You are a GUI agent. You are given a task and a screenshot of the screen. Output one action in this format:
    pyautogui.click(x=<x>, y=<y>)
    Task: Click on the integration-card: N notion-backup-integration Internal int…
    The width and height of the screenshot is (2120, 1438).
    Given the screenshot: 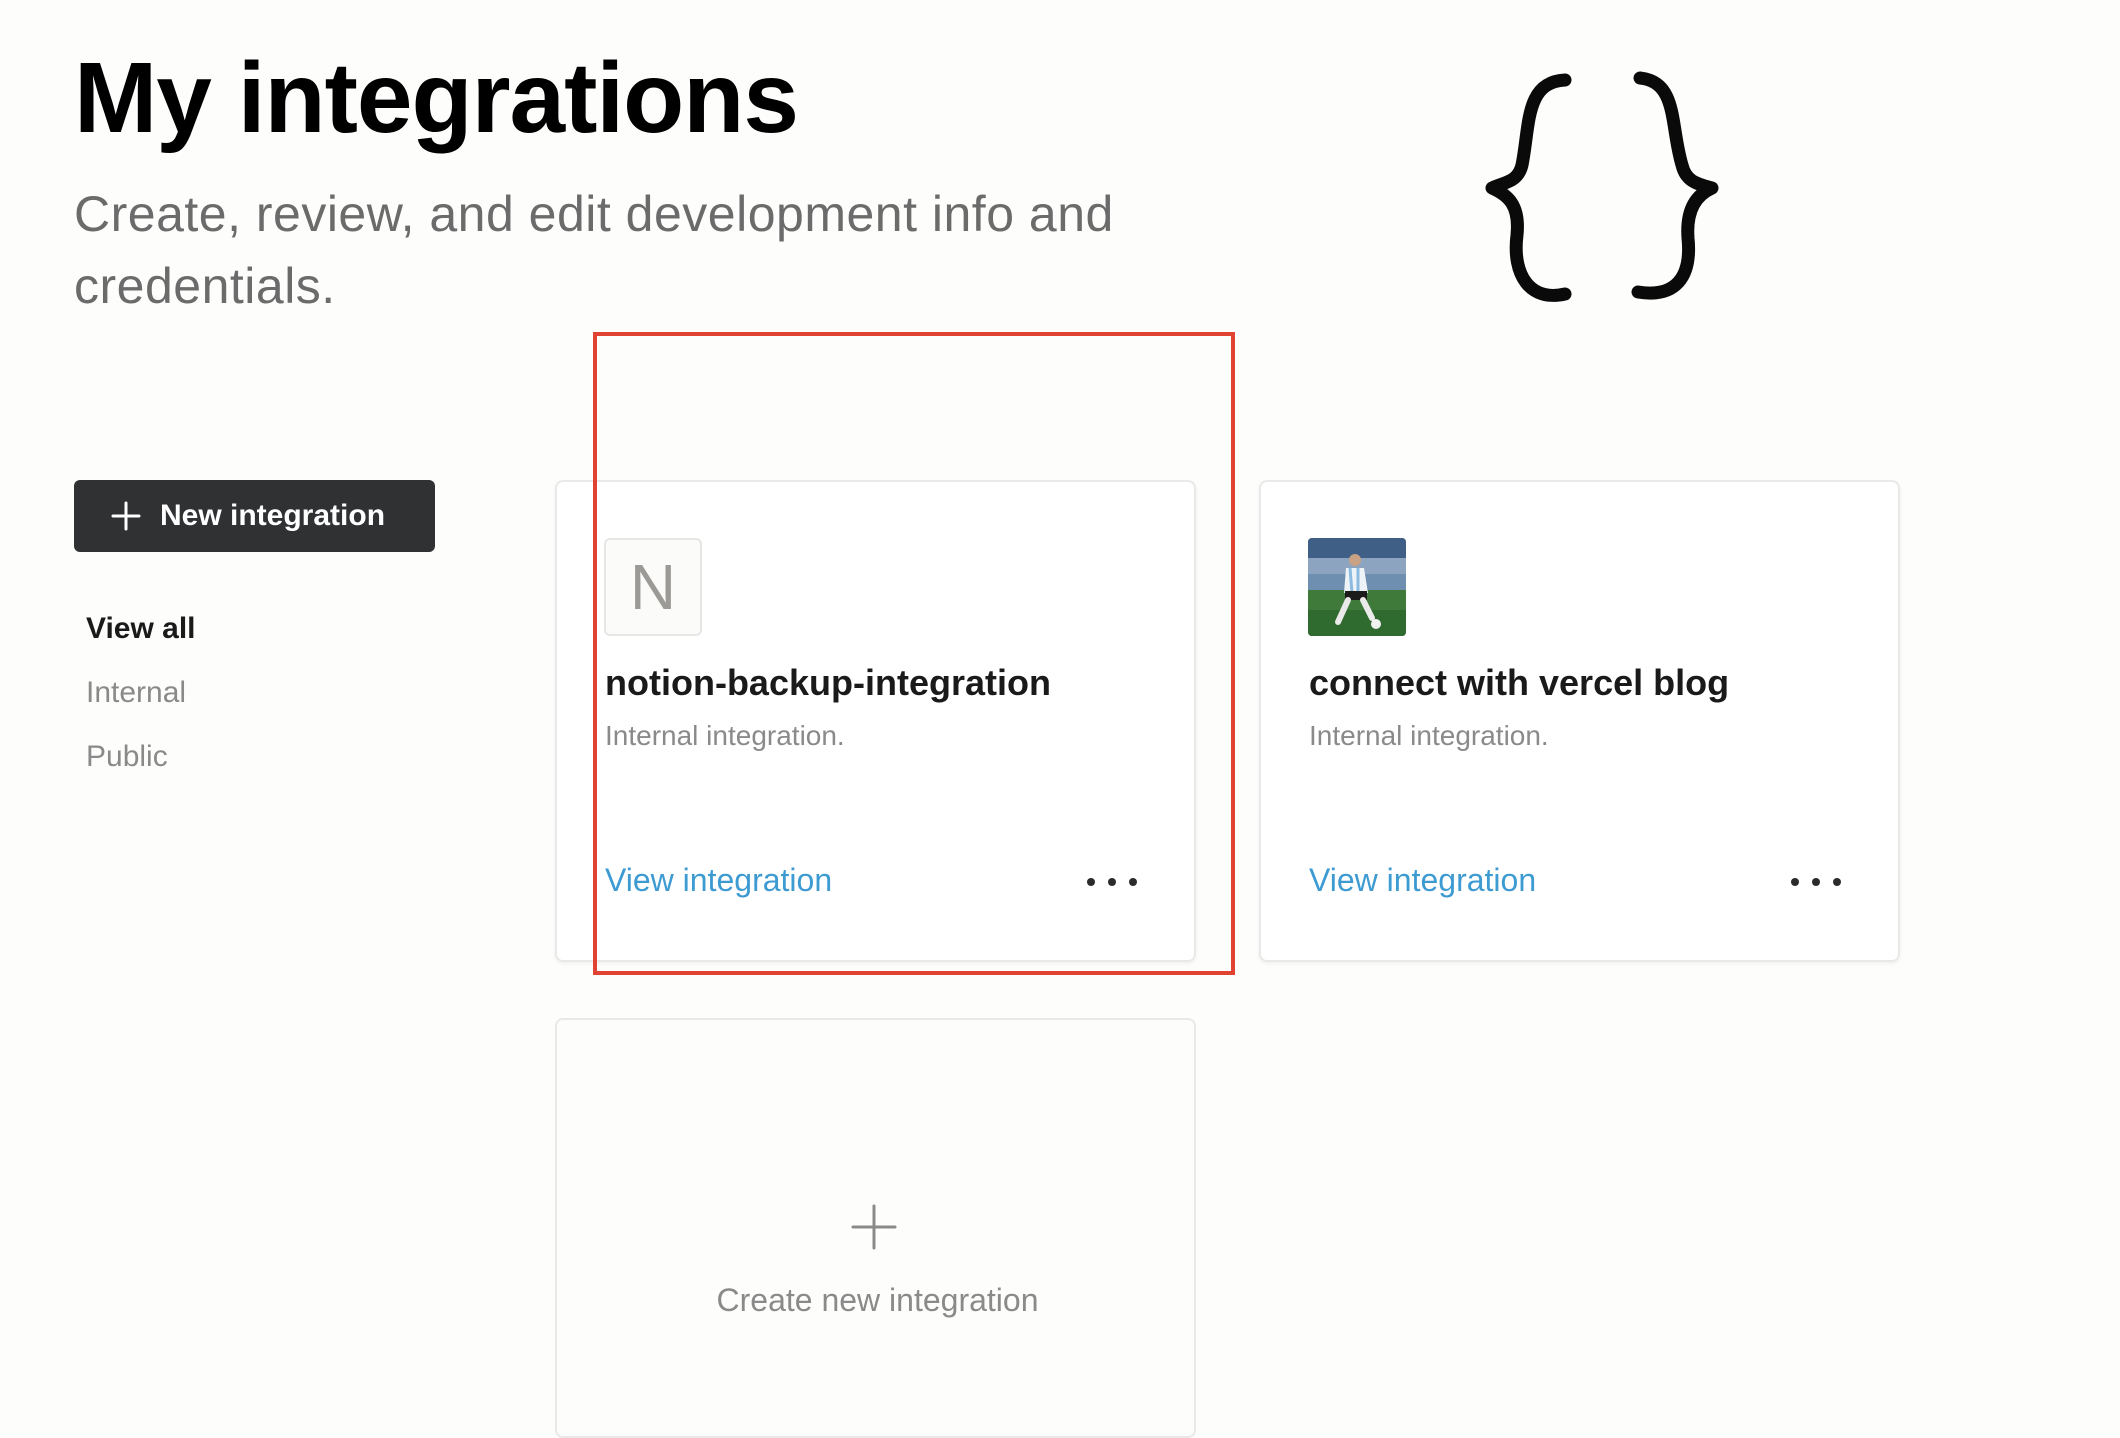 What is the action you would take?
    pyautogui.click(x=875, y=721)
    